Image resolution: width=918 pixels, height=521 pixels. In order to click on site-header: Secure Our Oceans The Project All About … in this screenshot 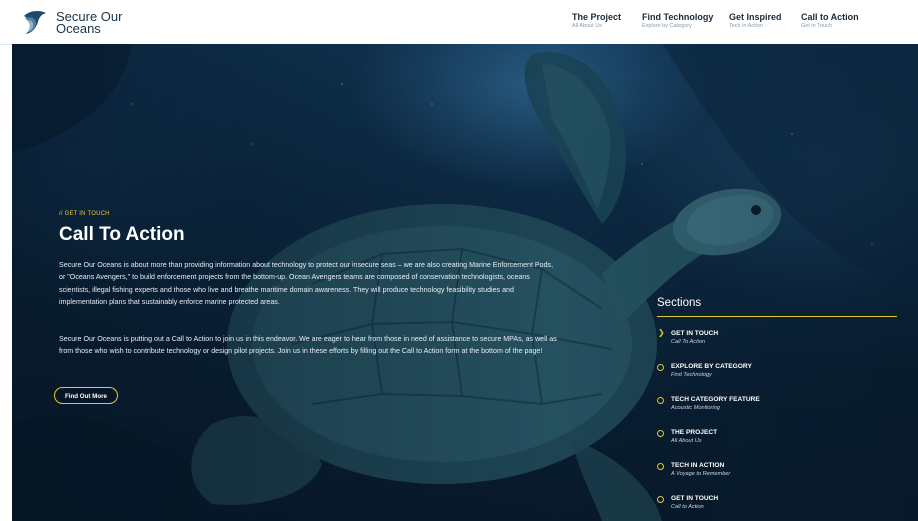, I will do `click(459, 22)`.